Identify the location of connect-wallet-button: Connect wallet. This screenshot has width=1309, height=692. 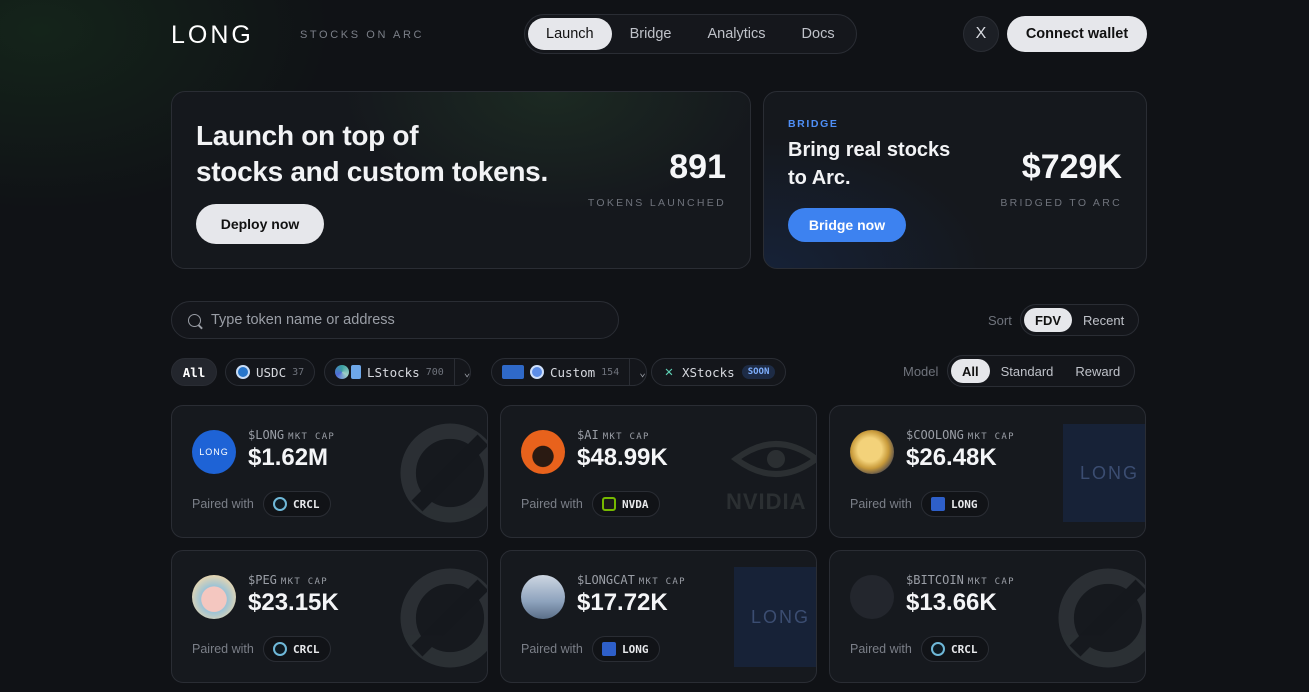
(1077, 34).